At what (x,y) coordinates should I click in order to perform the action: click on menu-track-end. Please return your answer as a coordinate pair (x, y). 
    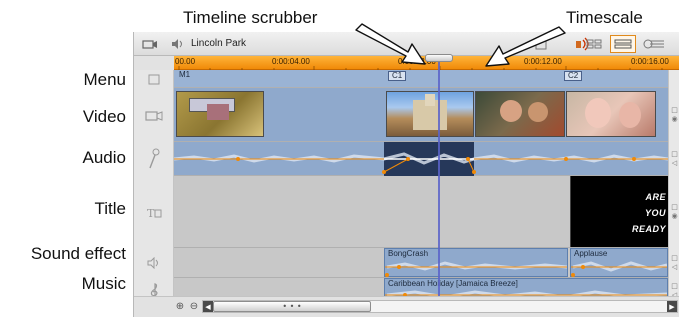
    Looking at the image, I should click on (673, 79).